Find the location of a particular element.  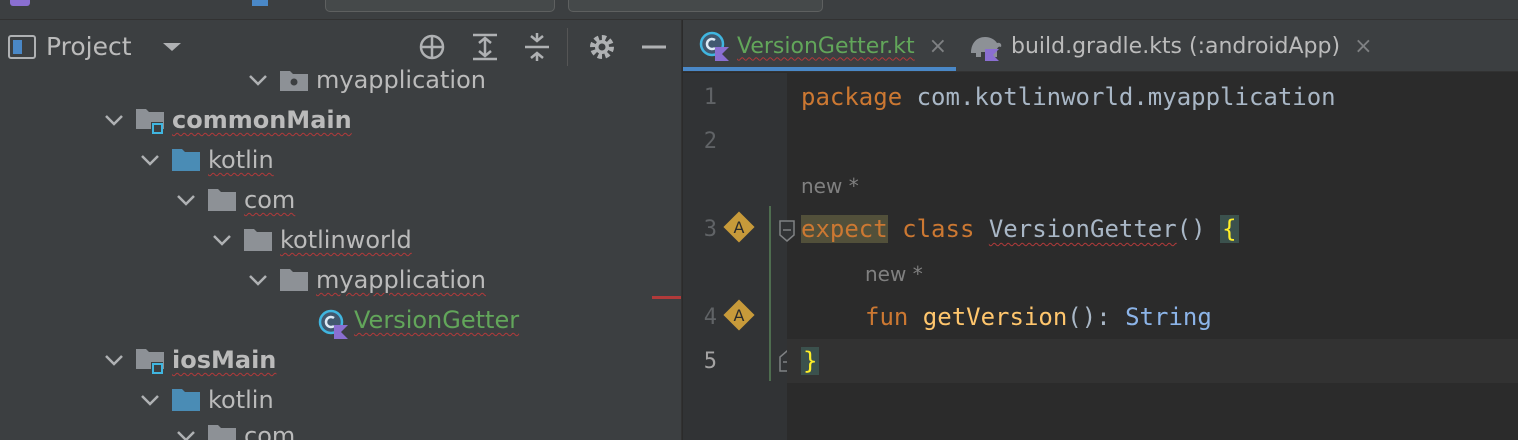

minimize-icon is located at coordinates (655, 47).